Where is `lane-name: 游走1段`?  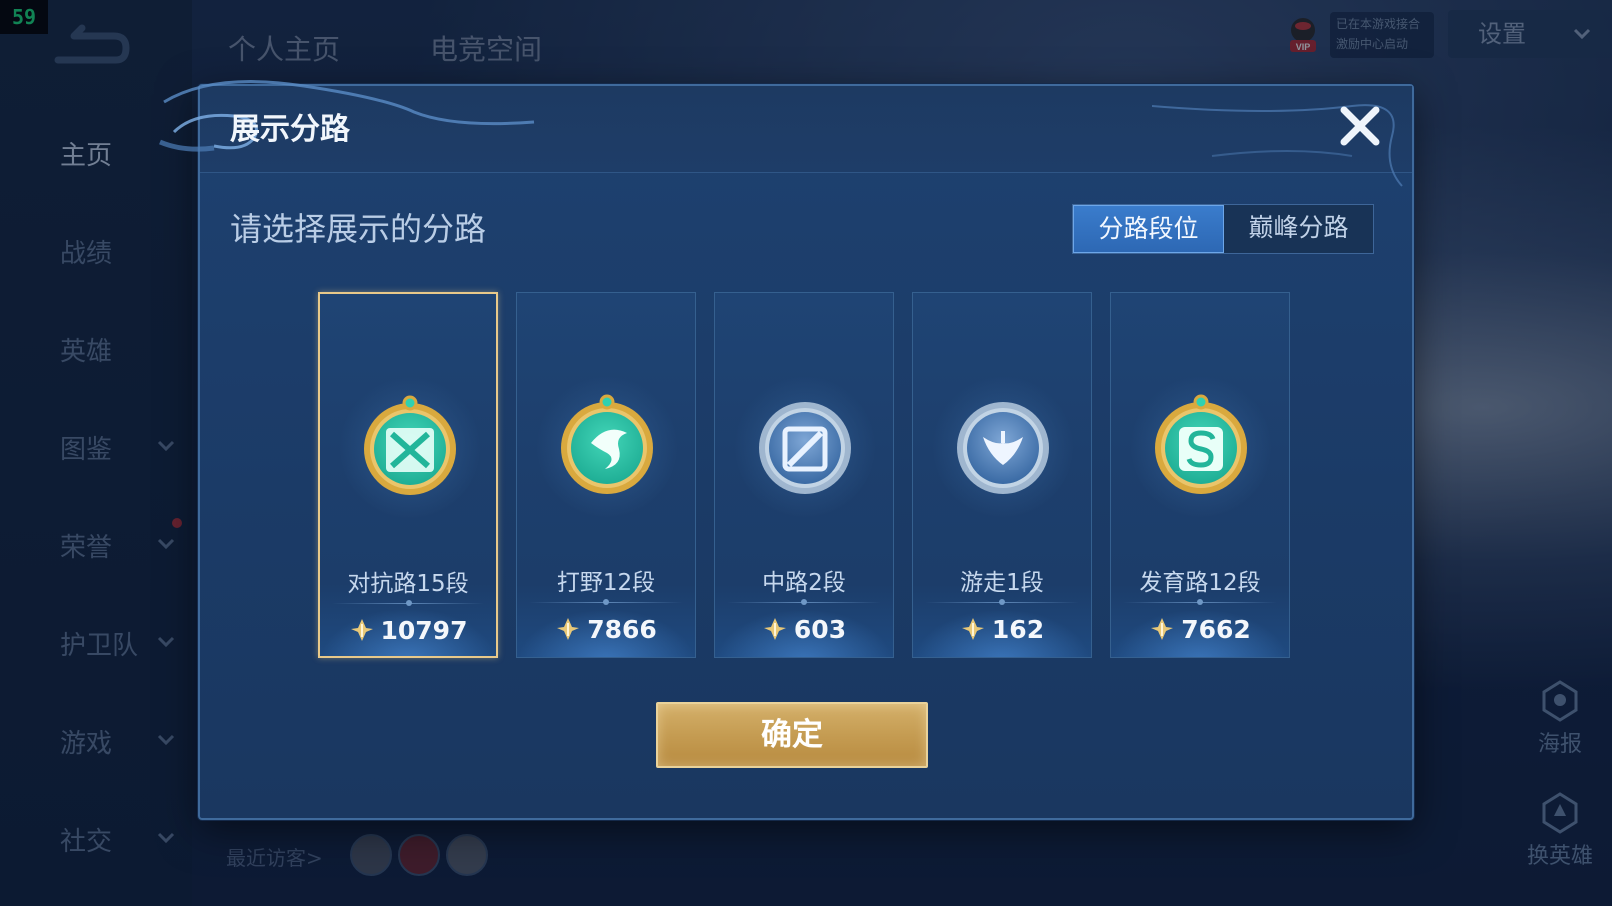 lane-name: 游走1段 is located at coordinates (1002, 583).